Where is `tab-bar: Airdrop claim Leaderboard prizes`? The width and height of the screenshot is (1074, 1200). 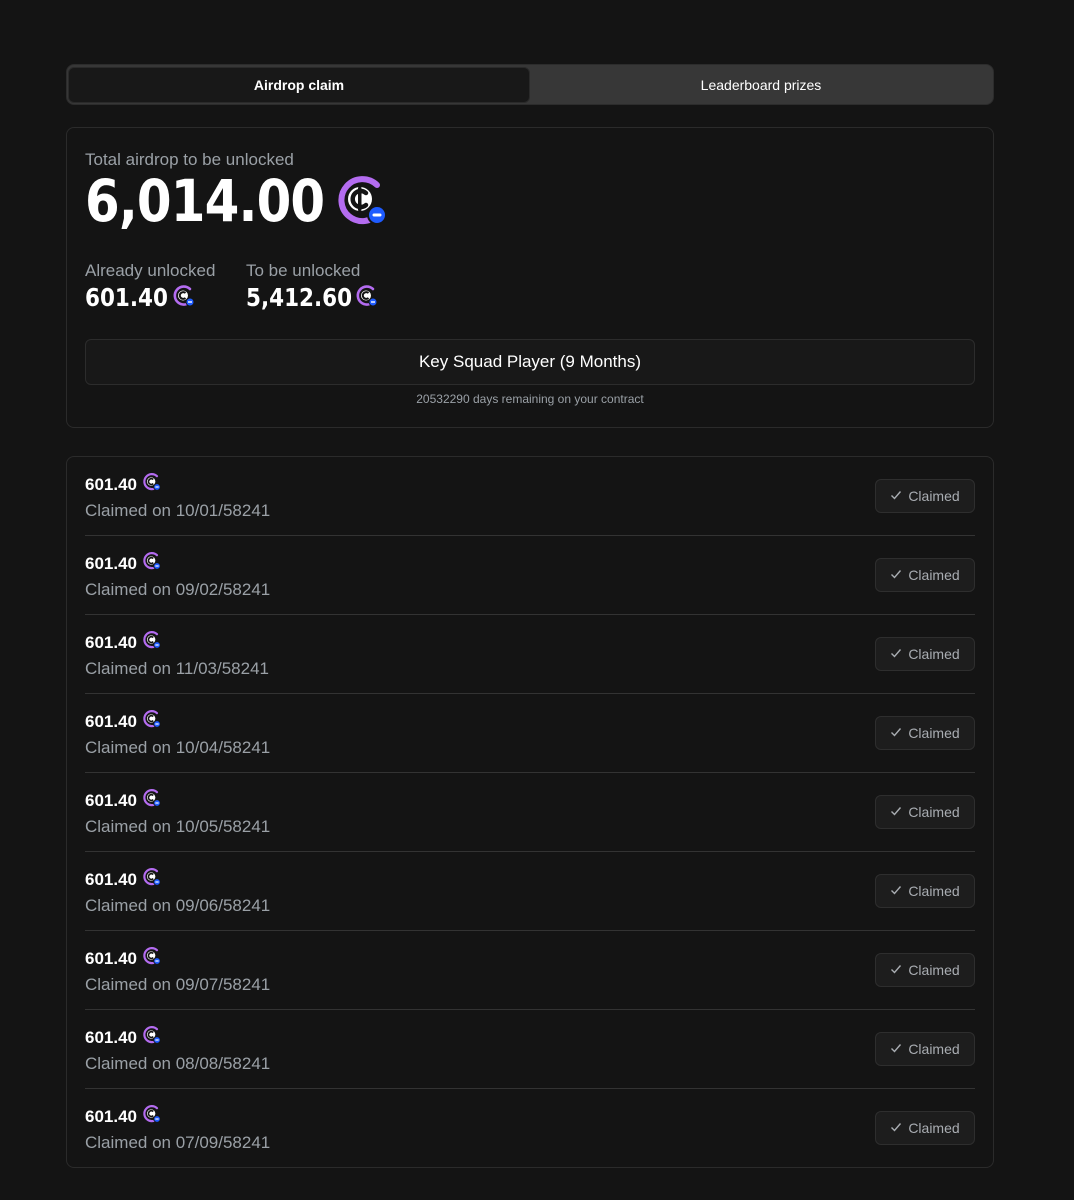
tab-bar: Airdrop claim Leaderboard prizes is located at coordinates (530, 84).